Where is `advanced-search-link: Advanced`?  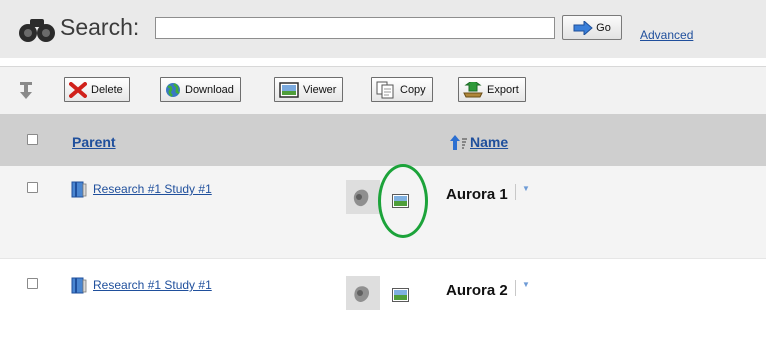 advanced-search-link: Advanced is located at coordinates (666, 35).